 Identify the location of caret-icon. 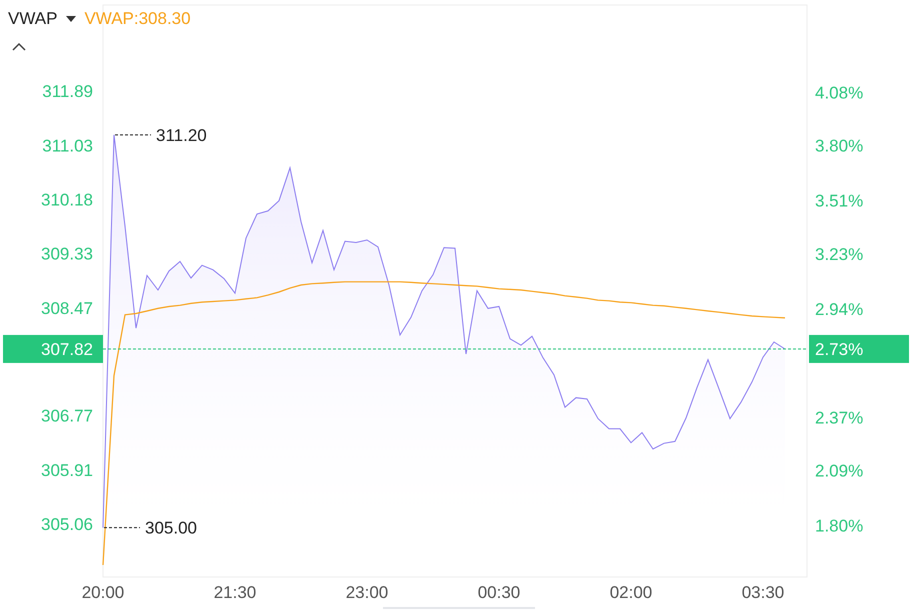
(71, 19).